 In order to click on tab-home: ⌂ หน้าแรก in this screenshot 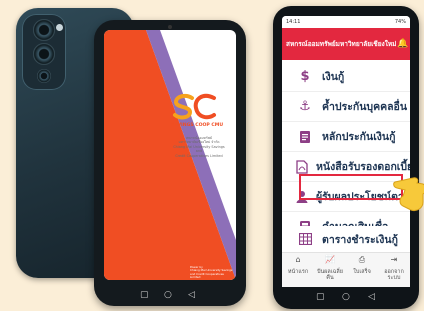, I will do `click(298, 270)`.